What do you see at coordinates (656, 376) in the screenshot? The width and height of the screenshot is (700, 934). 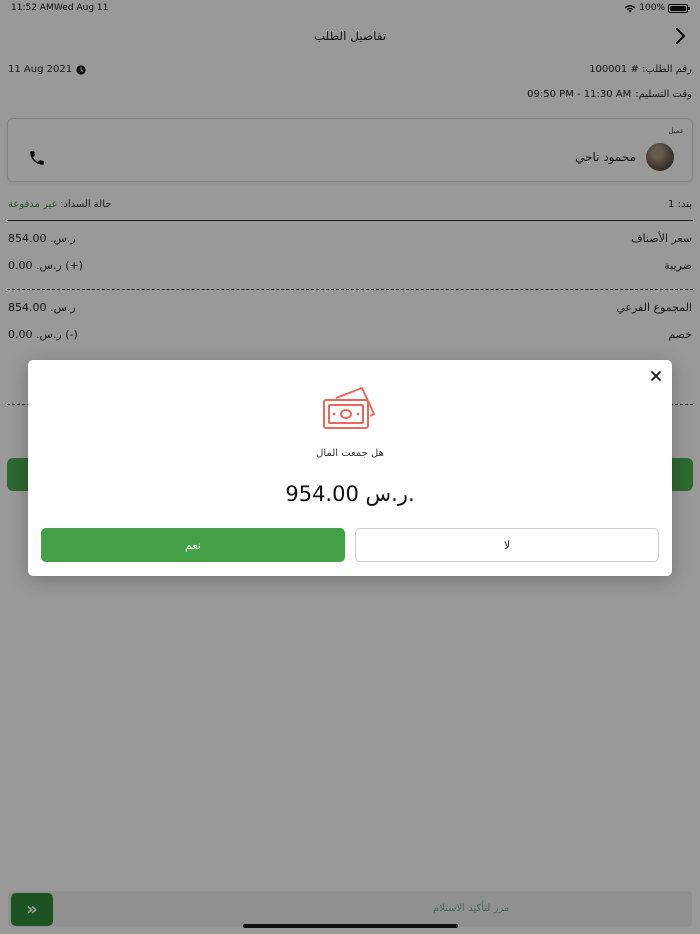 I see `close-icon` at bounding box center [656, 376].